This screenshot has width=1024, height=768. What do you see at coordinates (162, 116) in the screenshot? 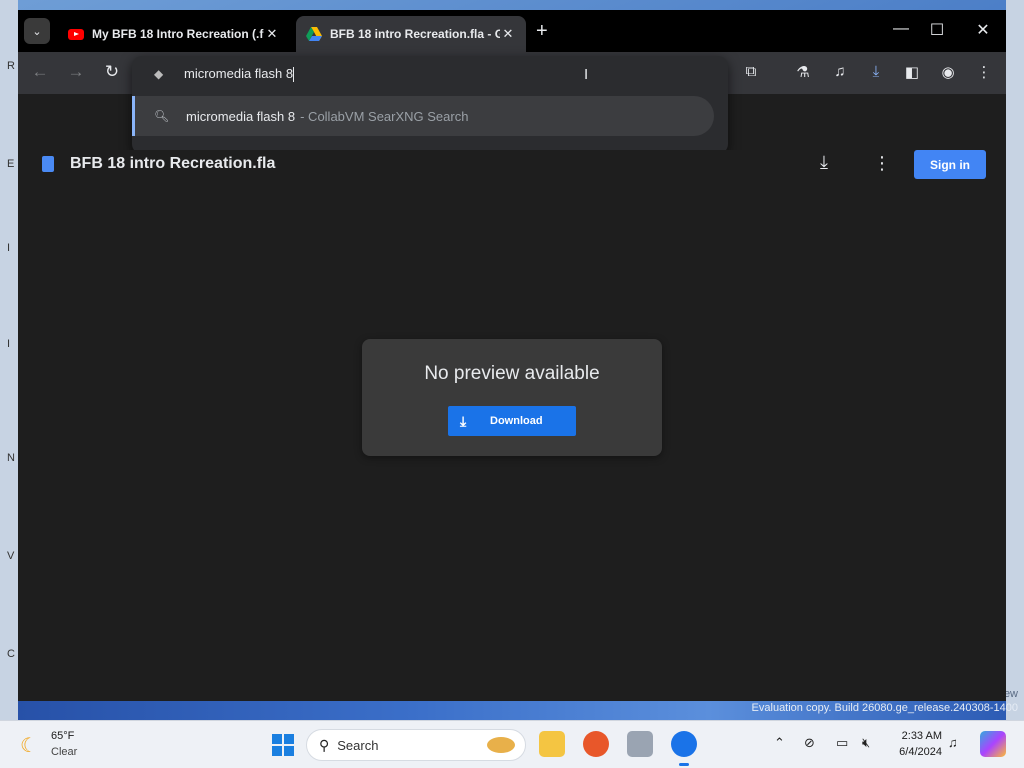
I see `search-icon: 🔍︎` at bounding box center [162, 116].